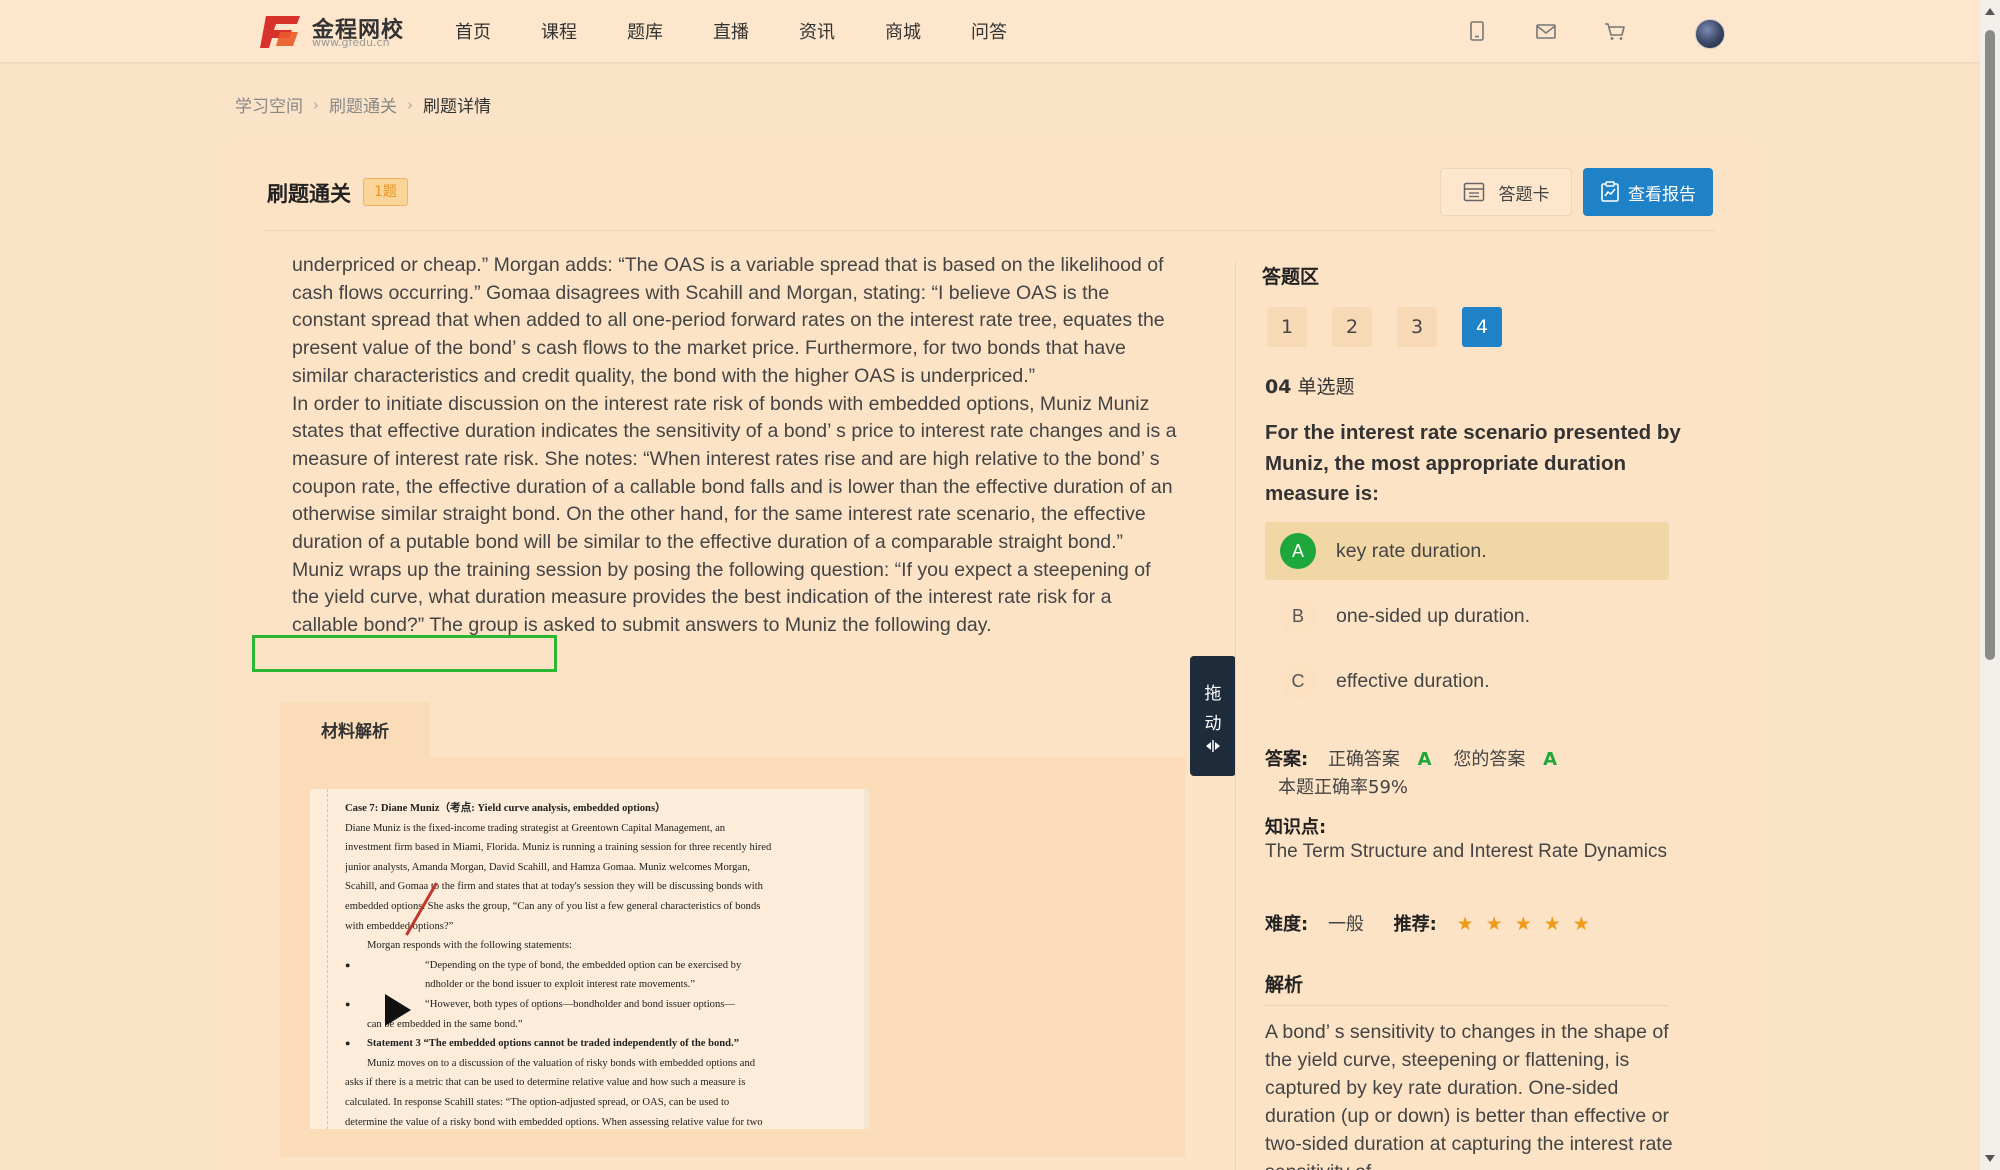 This screenshot has height=1170, width=2000. I want to click on option-text: effective duration., so click(1413, 680).